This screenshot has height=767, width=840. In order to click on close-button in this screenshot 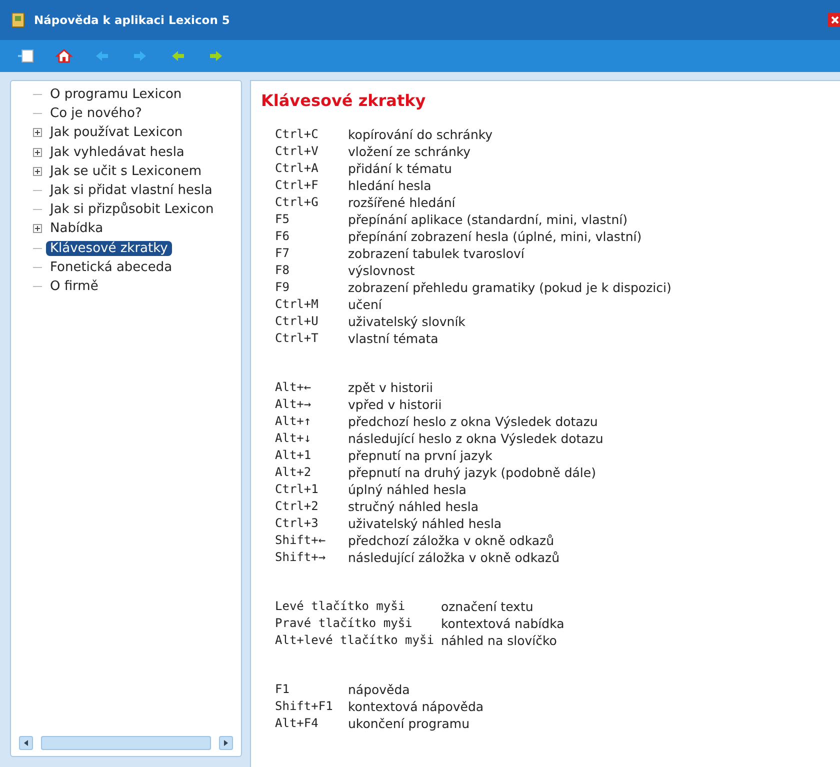, I will do `click(834, 20)`.